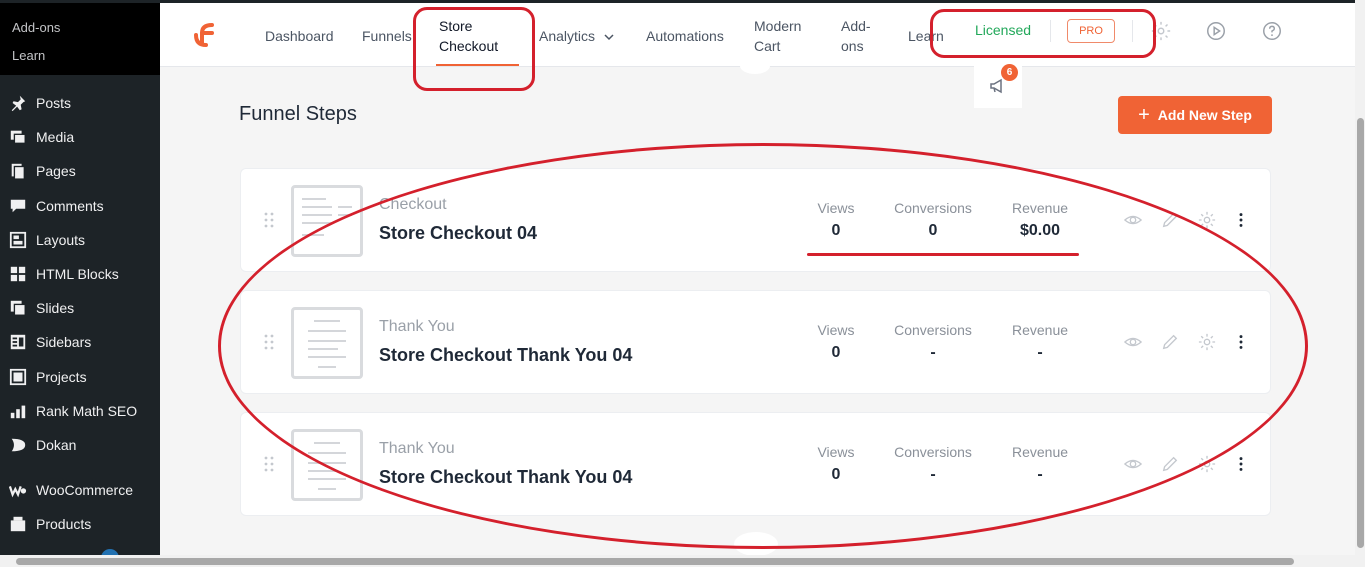 This screenshot has width=1365, height=567. What do you see at coordinates (861, 36) in the screenshot?
I see `nav-add-ons: Add-ons` at bounding box center [861, 36].